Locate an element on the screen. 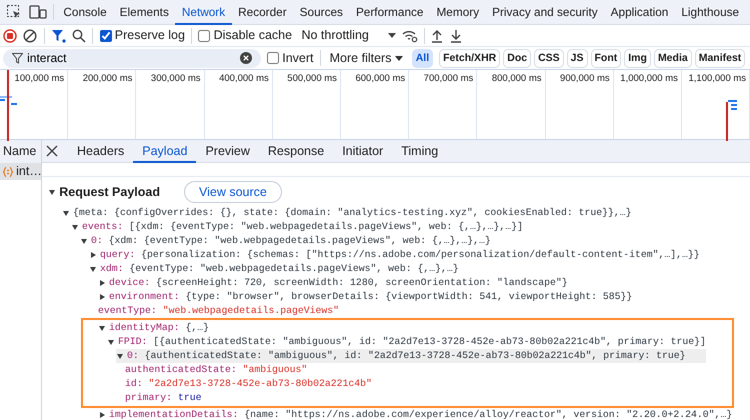 Image resolution: width=750 pixels, height=420 pixels. timeline-tick-label: 800,000 ms is located at coordinates (517, 78).